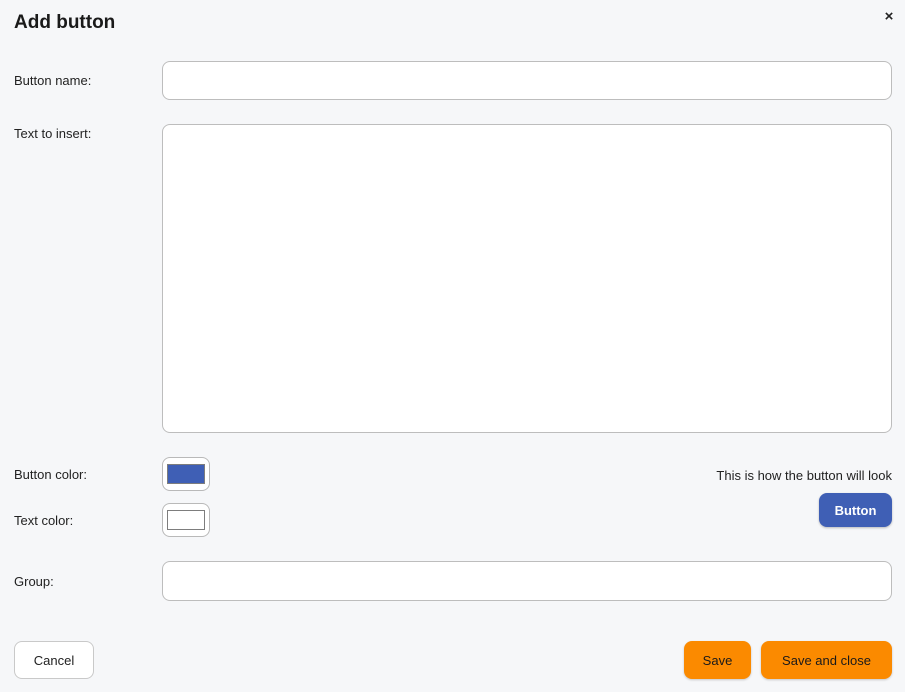 The height and width of the screenshot is (692, 905). I want to click on text-to-insert-label: Text to insert:, so click(53, 133).